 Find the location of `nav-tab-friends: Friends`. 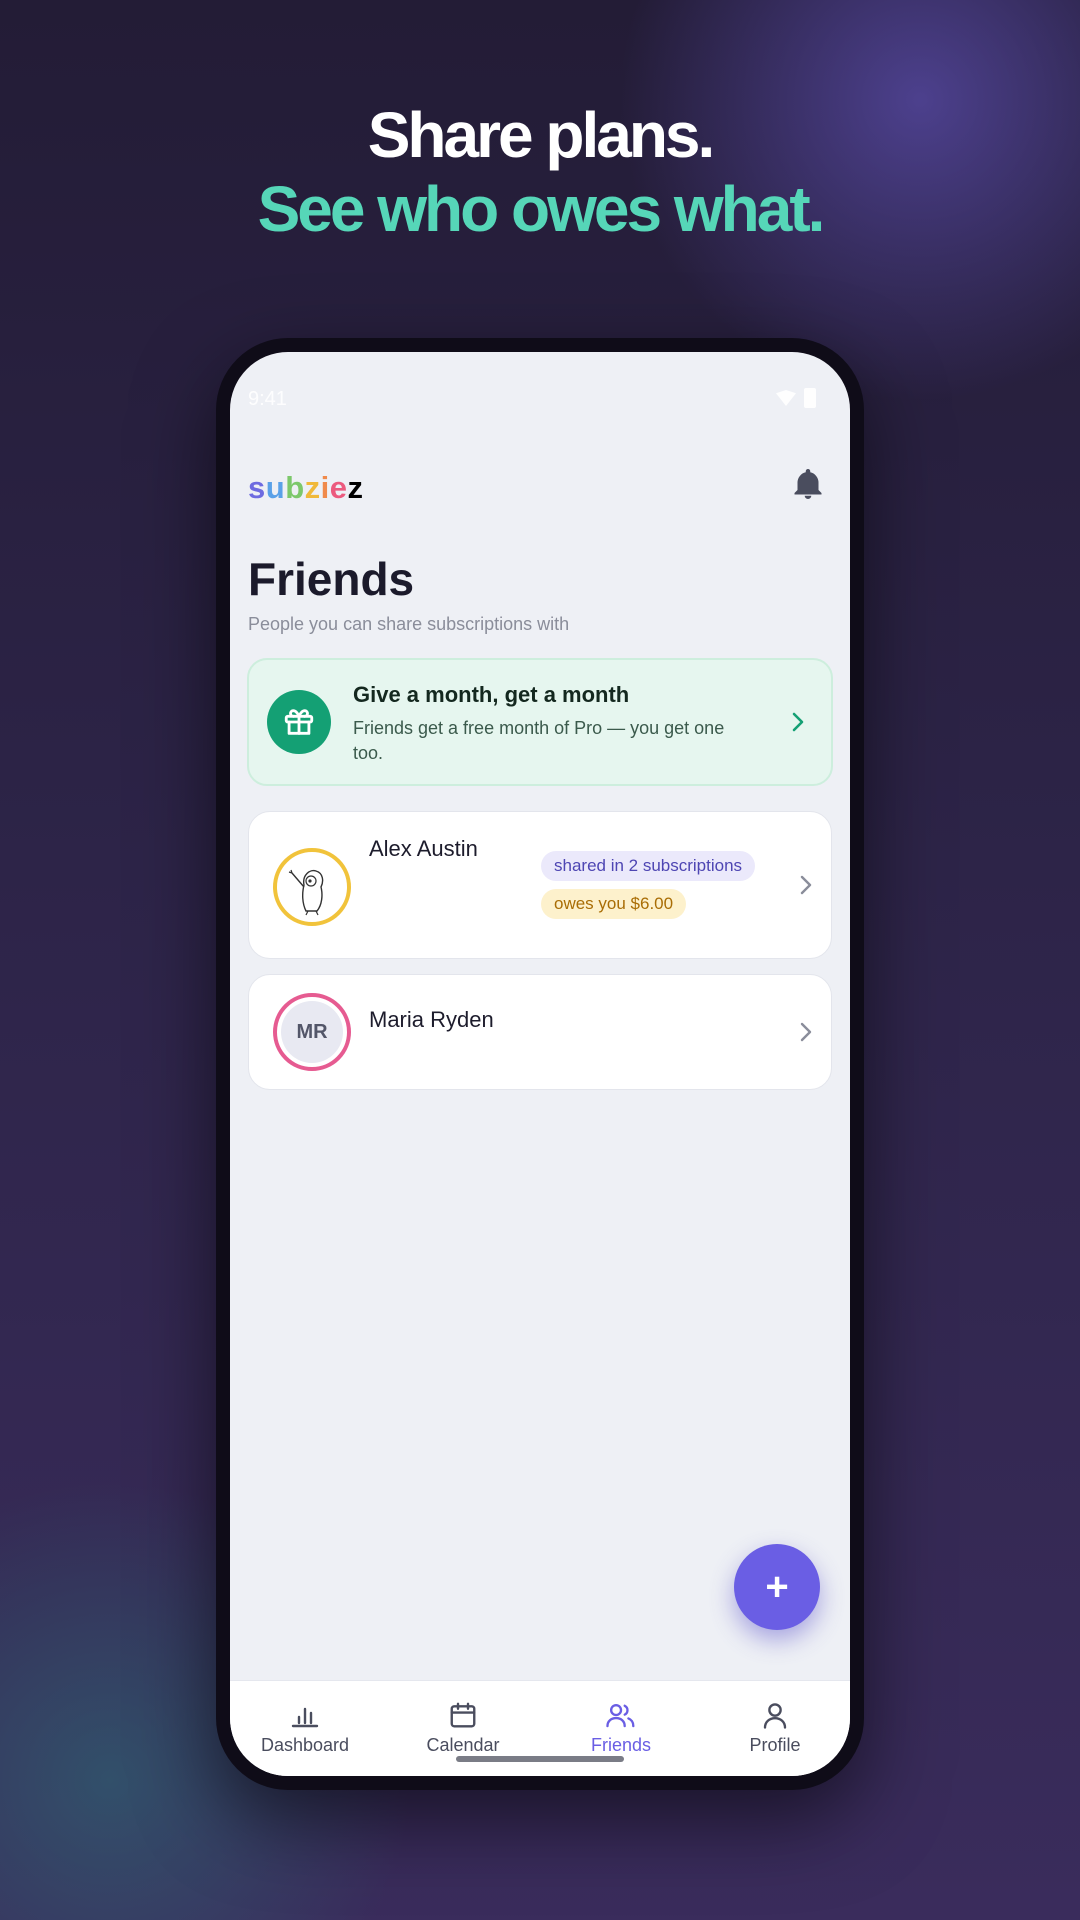

nav-tab-friends: Friends is located at coordinates (621, 1727).